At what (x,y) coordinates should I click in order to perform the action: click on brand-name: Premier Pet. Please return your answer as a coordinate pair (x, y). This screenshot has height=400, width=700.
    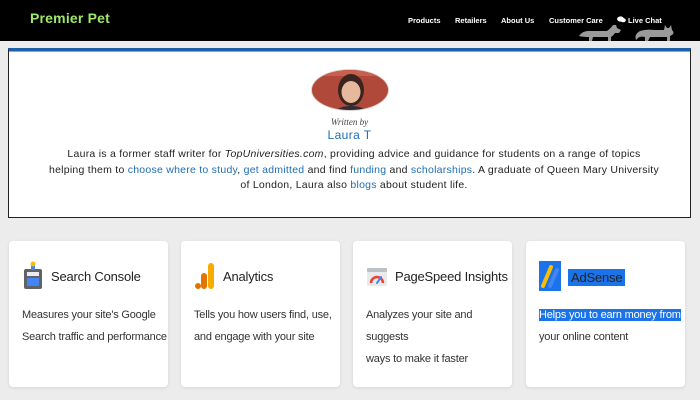
    Looking at the image, I should click on (70, 18).